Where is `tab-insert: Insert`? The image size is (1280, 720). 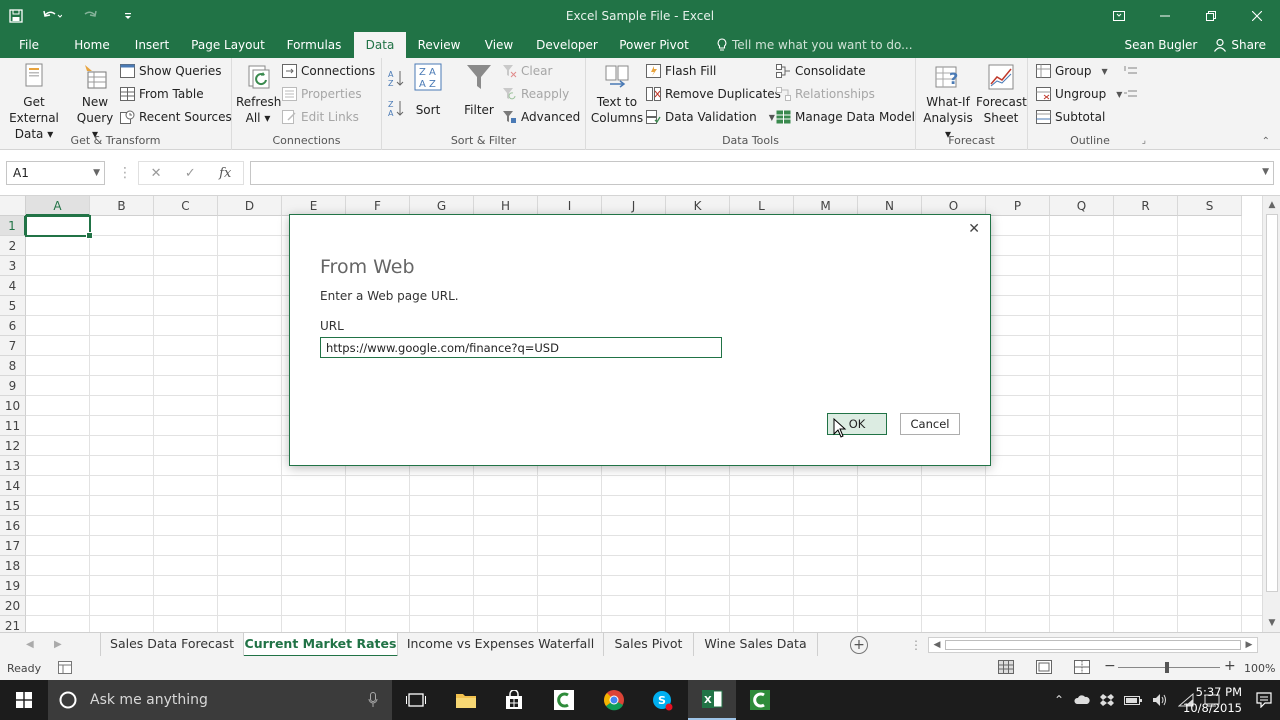
tab-insert: Insert is located at coordinates (152, 45).